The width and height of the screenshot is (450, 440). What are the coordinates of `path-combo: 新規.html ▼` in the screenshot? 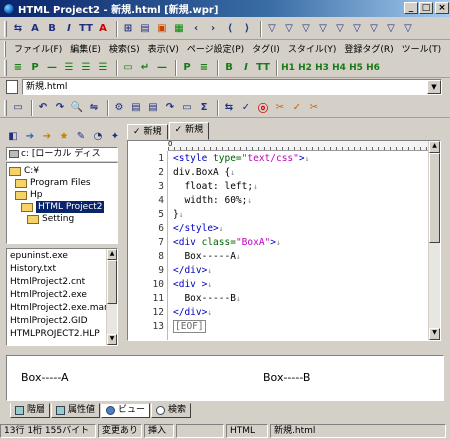 It's located at (232, 87).